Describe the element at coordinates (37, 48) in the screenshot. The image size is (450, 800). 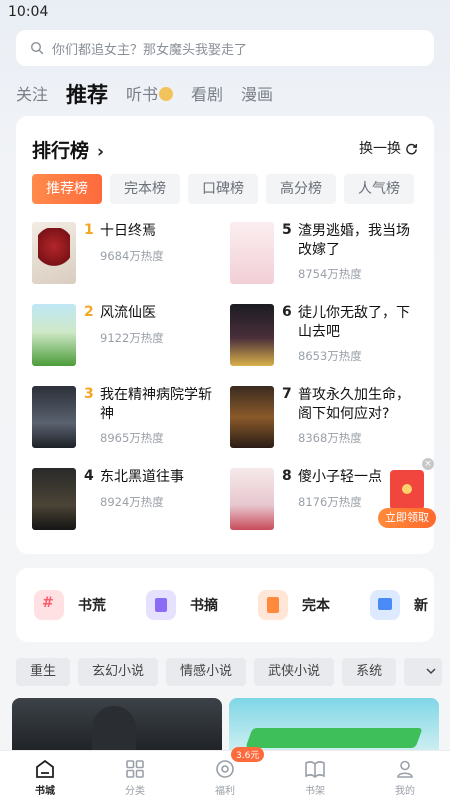
I see `search-icon` at that location.